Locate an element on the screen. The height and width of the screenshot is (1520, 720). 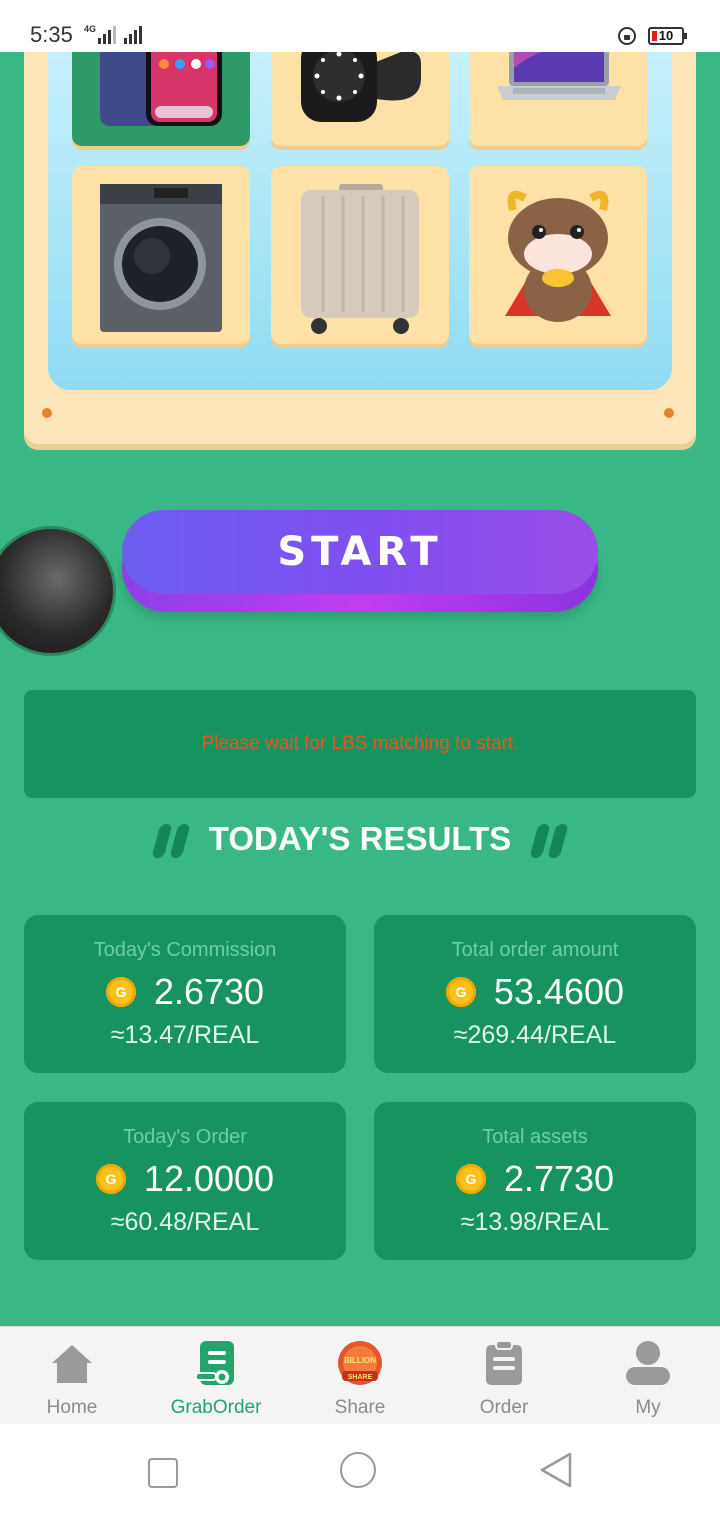
suitcase-icon is located at coordinates (360, 259).